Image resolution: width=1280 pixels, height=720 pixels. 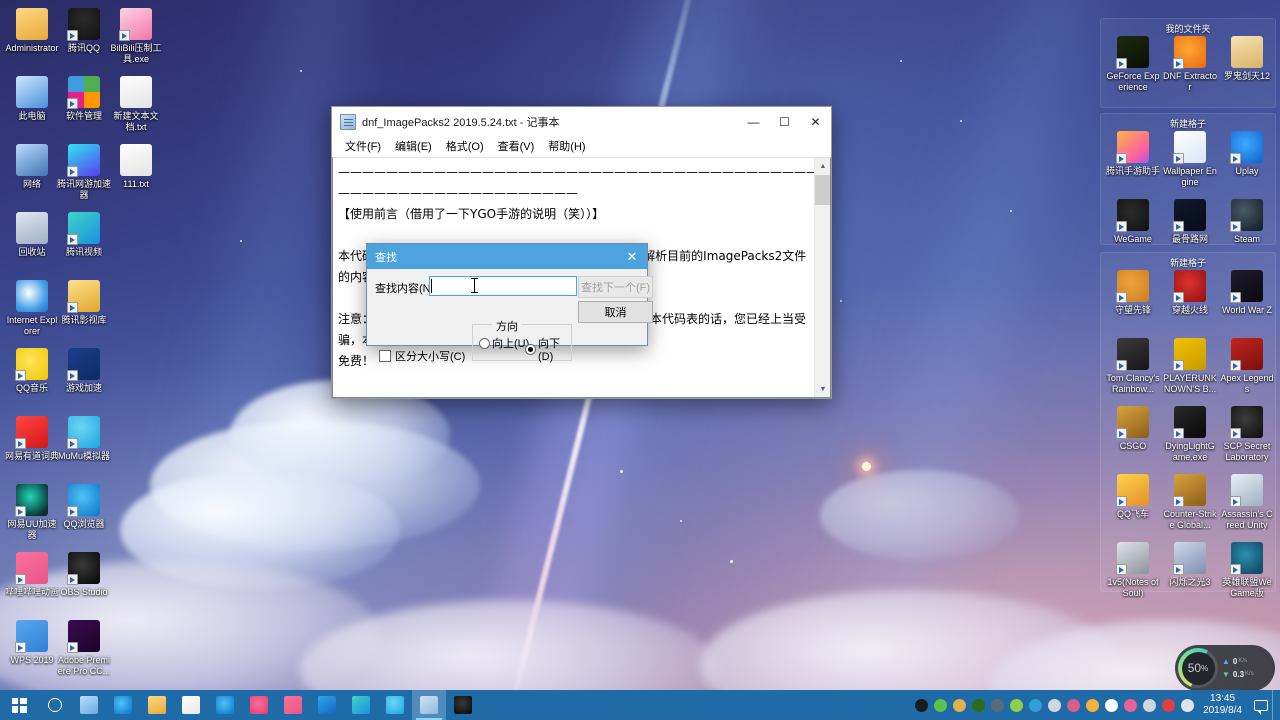 I want to click on taskbar-items, so click(x=276, y=705).